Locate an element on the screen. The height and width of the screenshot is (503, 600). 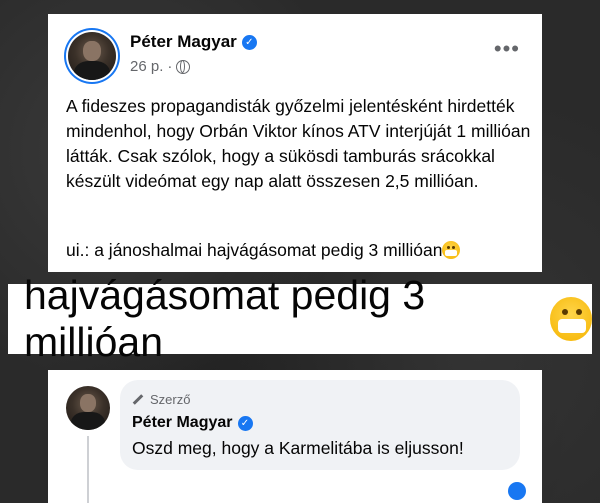
comment-author-avatar is located at coordinates (88, 408).